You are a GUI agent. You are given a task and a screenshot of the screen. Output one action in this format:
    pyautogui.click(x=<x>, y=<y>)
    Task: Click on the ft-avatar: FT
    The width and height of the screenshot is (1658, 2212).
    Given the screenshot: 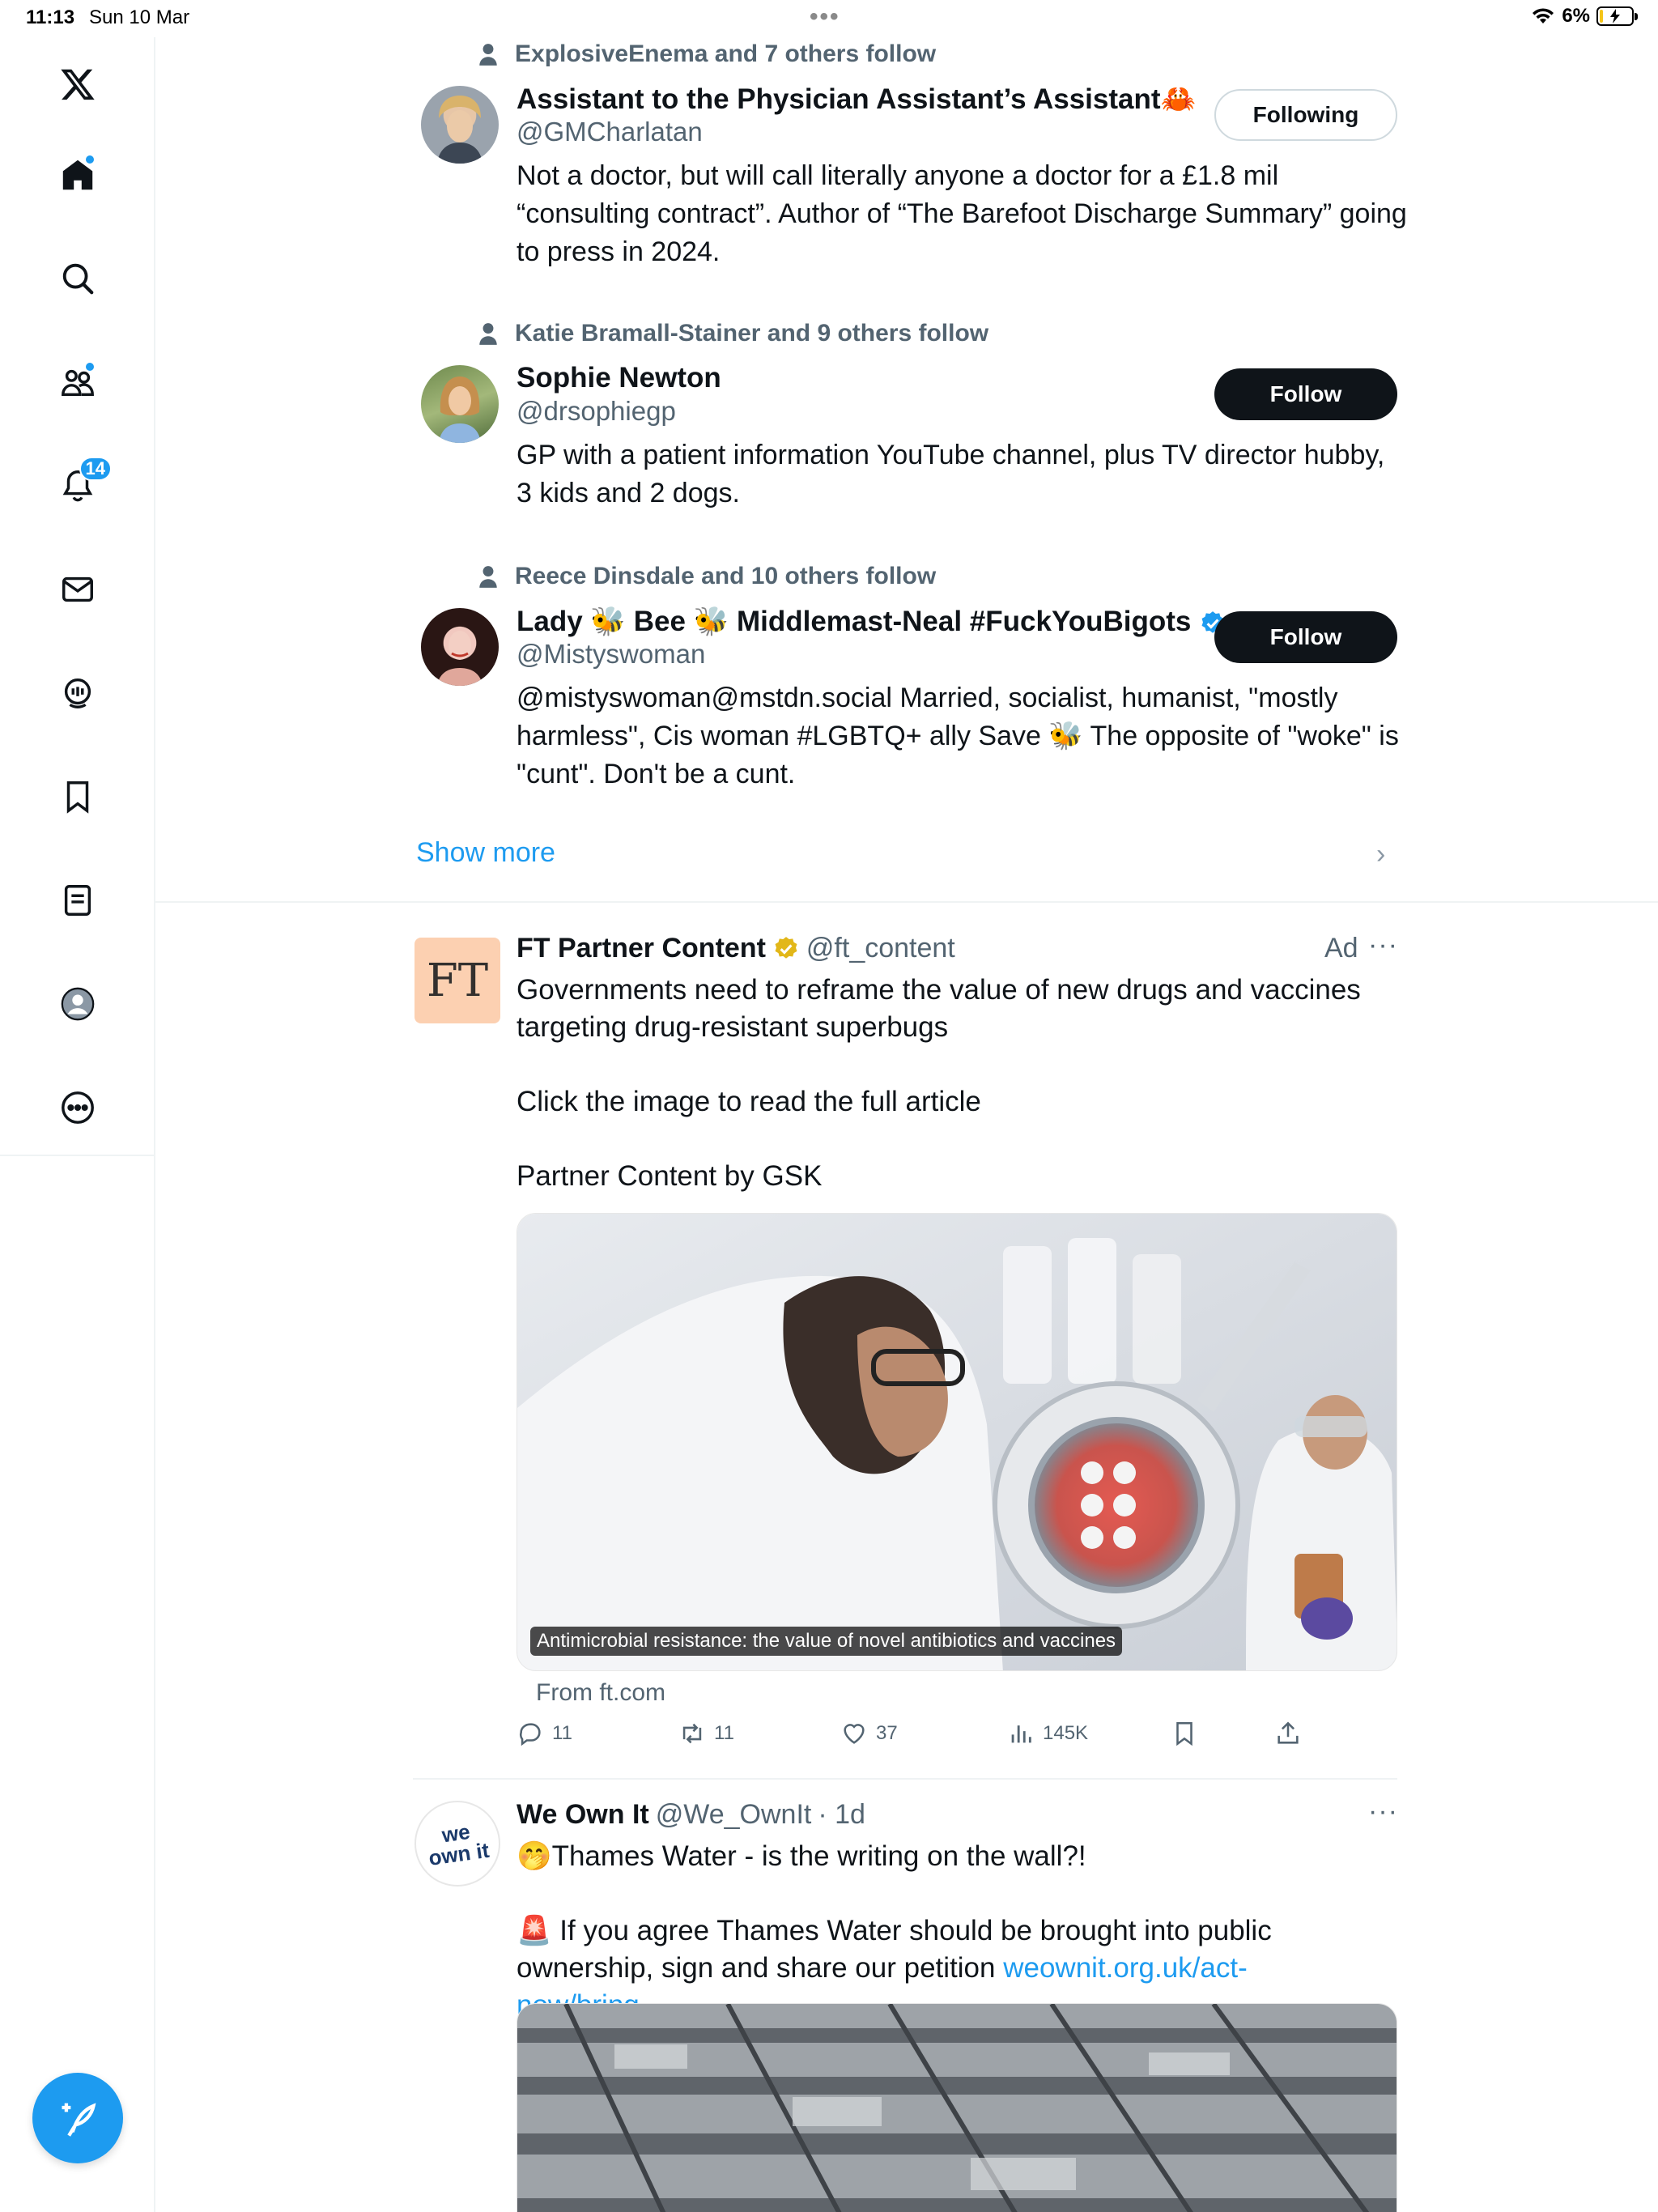 What is the action you would take?
    pyautogui.click(x=457, y=981)
    